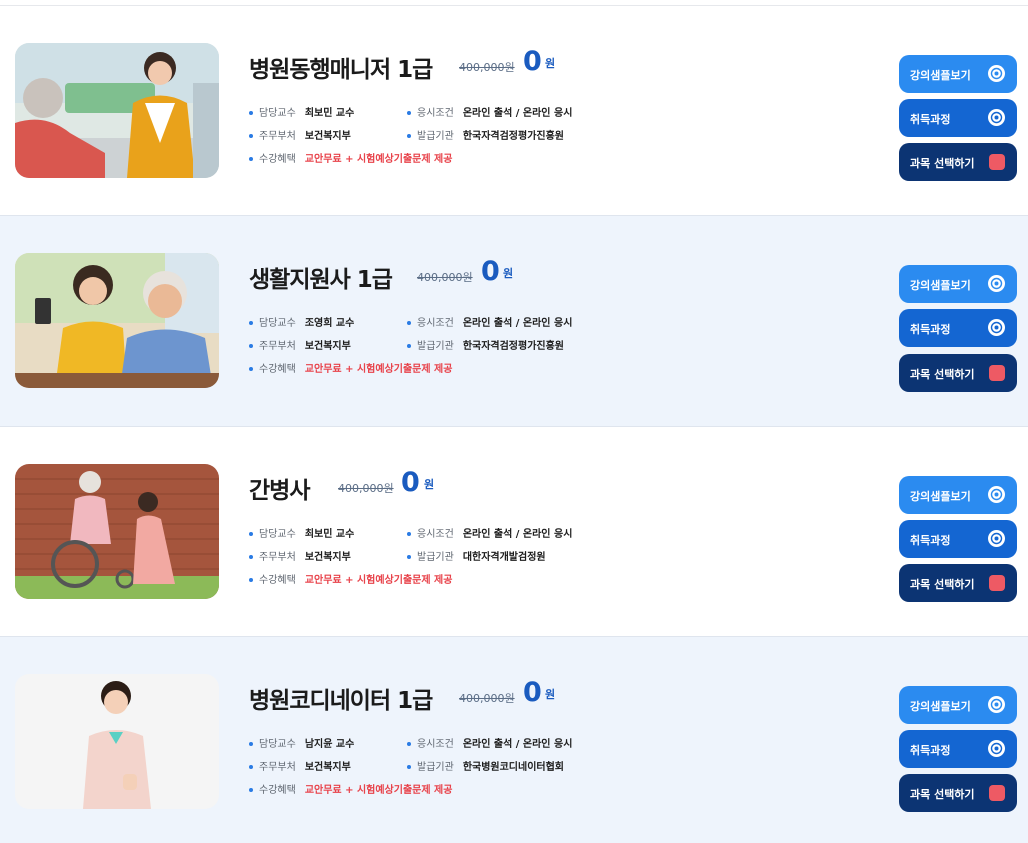  I want to click on issuer-item: 발급기관 한국자격검정평가진흥원, so click(485, 134).